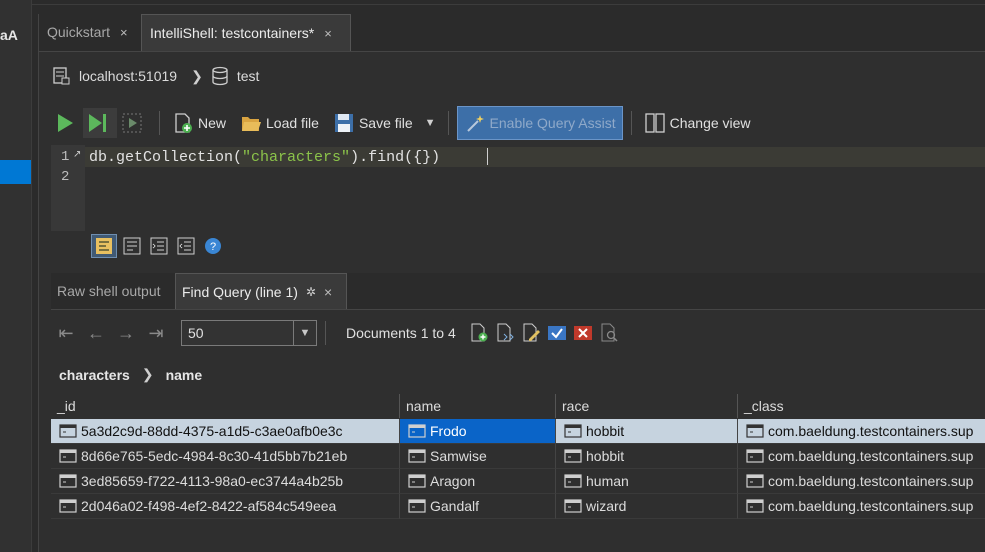 The height and width of the screenshot is (552, 985). What do you see at coordinates (248, 76) in the screenshot?
I see `breadcrumb-database: test` at bounding box center [248, 76].